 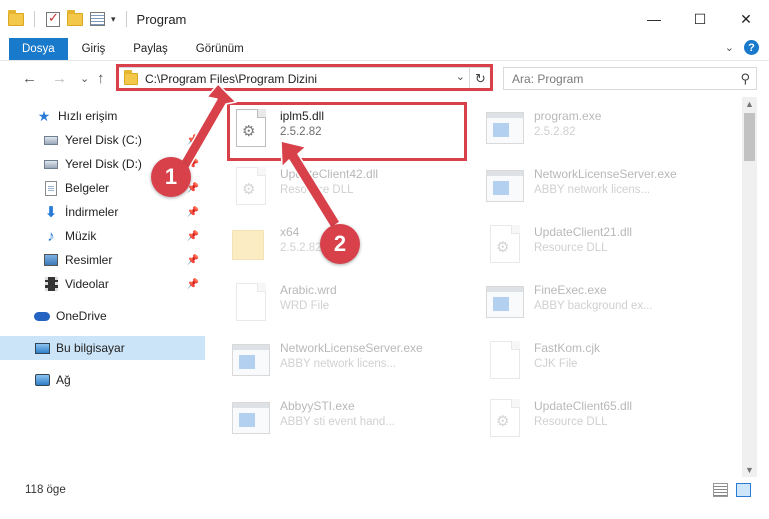 I want to click on search-box: Ara: Program ⚲, so click(x=630, y=78).